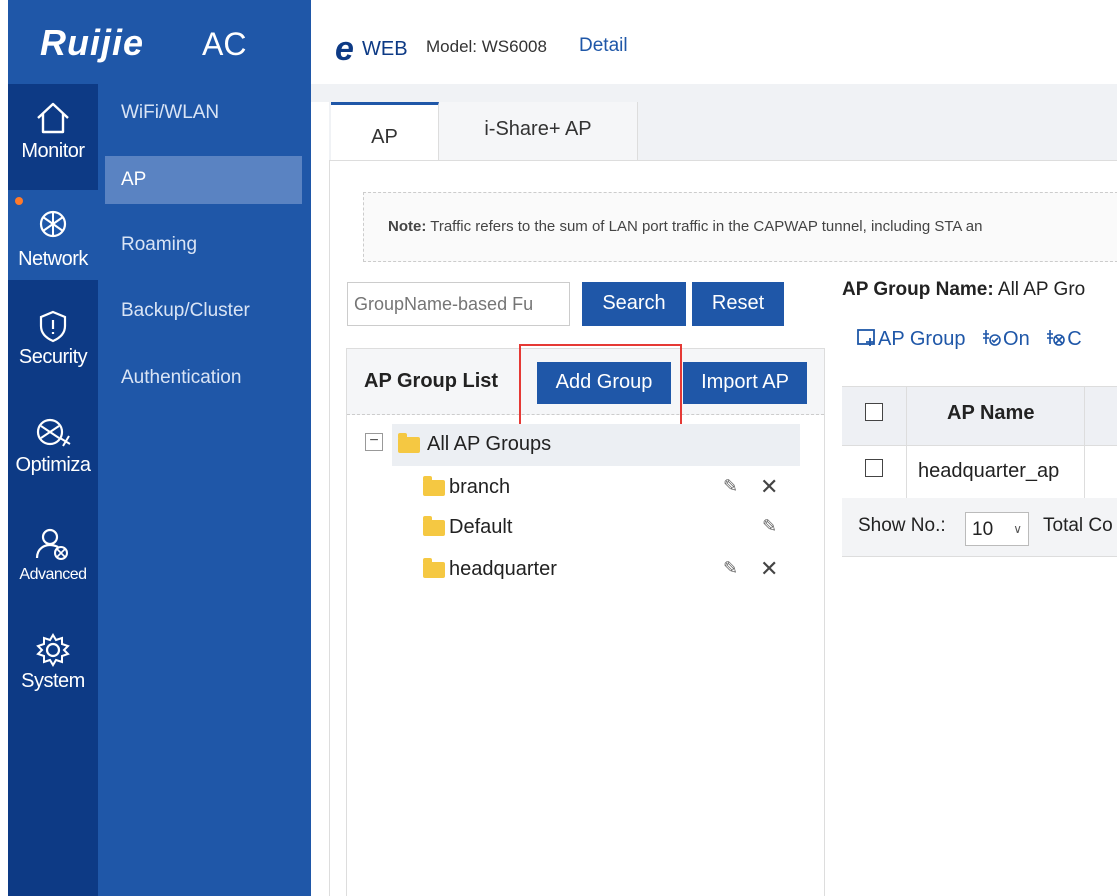 This screenshot has height=896, width=1117. Describe the element at coordinates (600, 385) in the screenshot. I see `highlight-box` at that location.